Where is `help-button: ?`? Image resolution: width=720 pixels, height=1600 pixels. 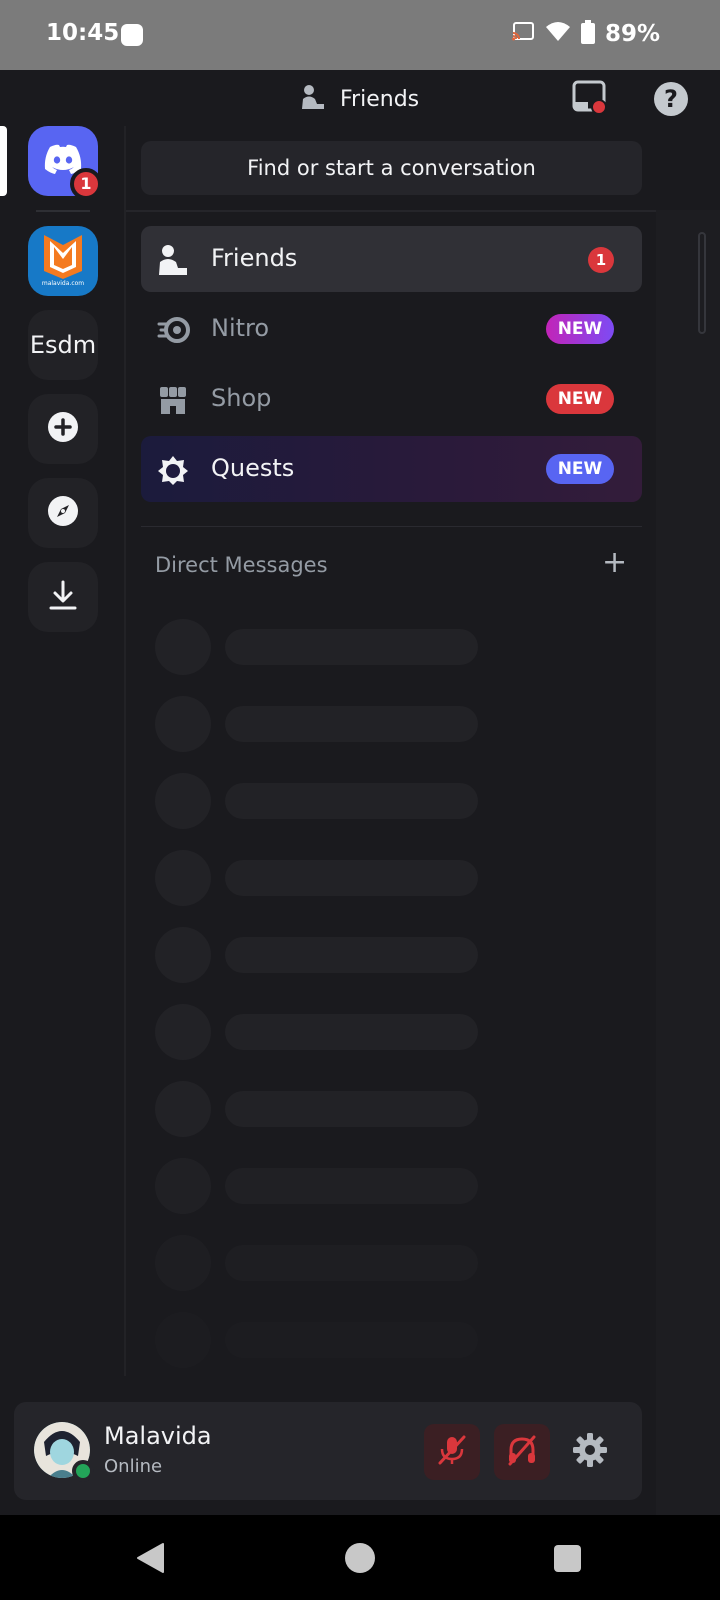
help-button: ? is located at coordinates (671, 99).